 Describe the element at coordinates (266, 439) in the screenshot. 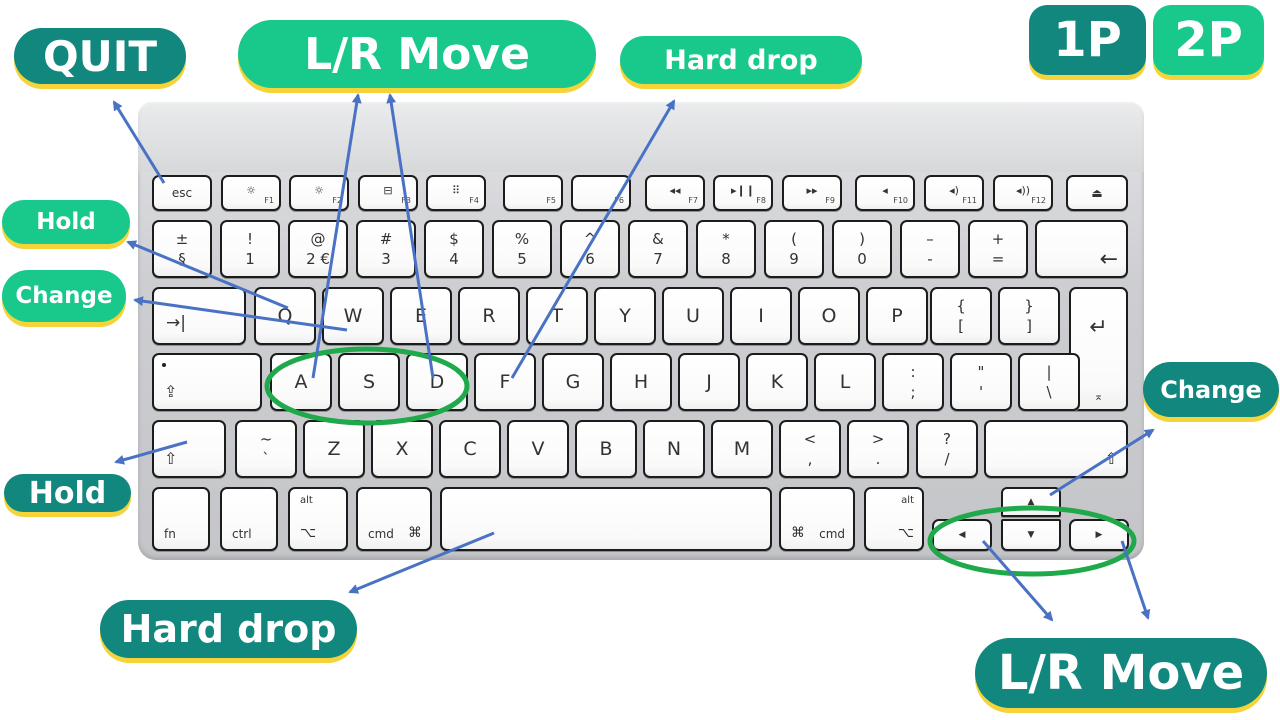

I see `key-label-top: ~` at that location.